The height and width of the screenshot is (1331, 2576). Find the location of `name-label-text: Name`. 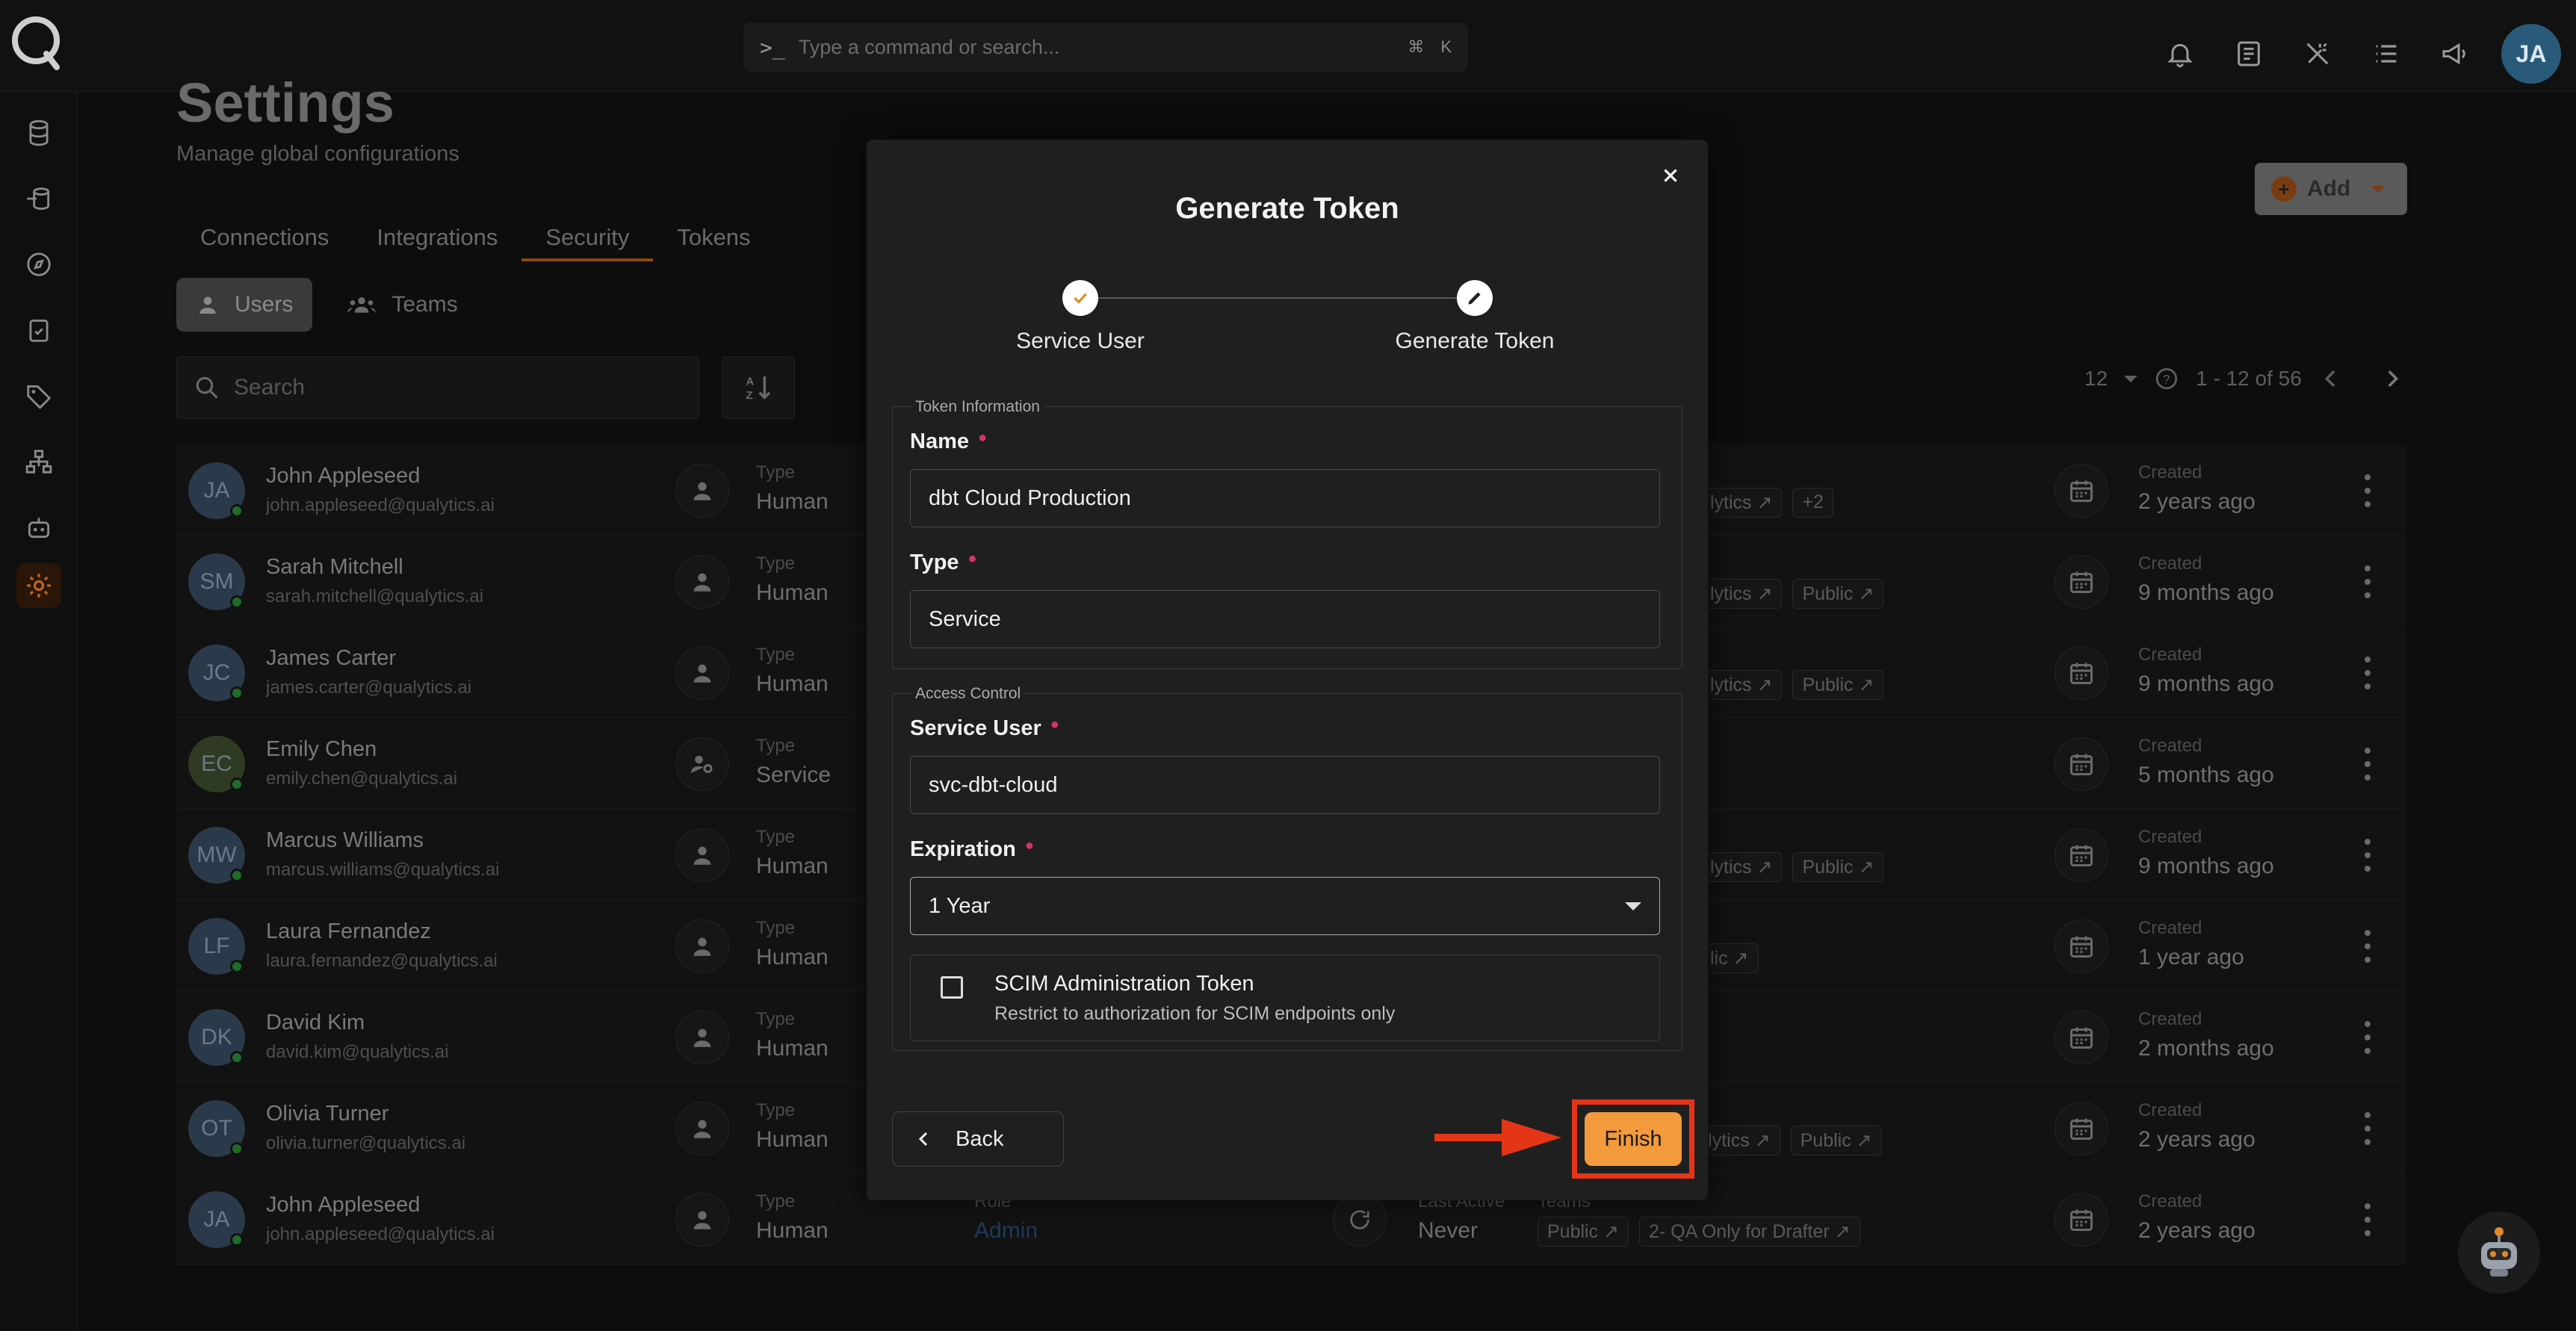

name-label-text: Name is located at coordinates (939, 441).